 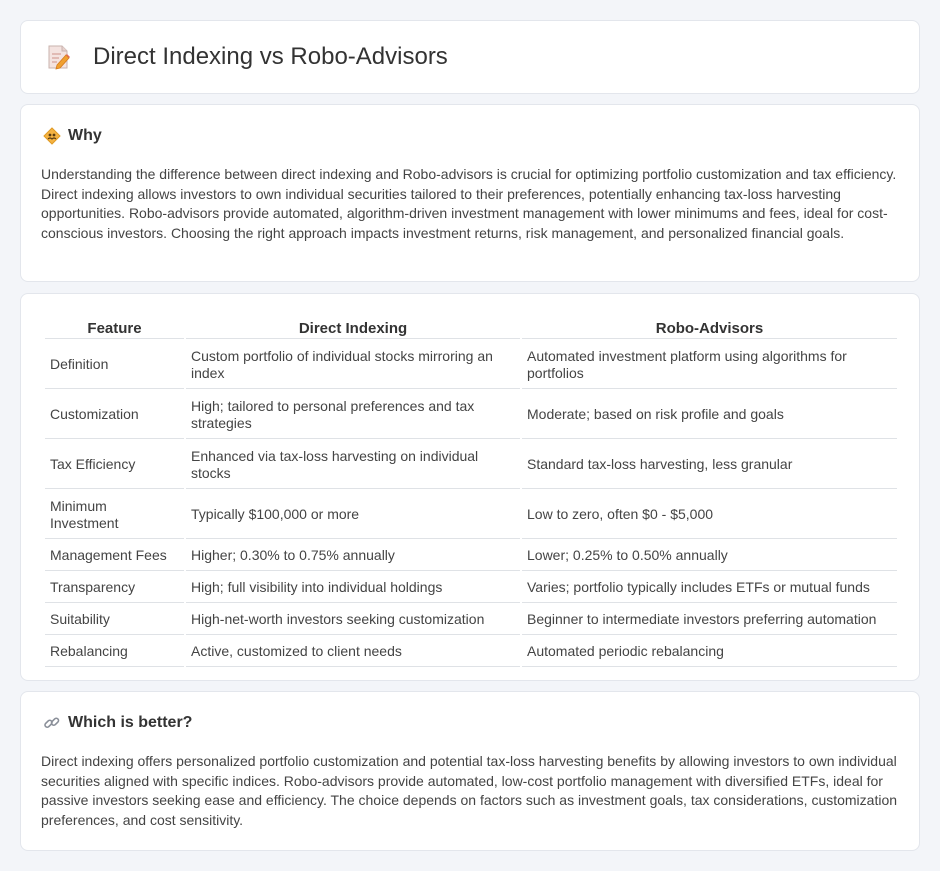 What do you see at coordinates (270, 56) in the screenshot?
I see `page-title: Direct Indexing vs Robo-Advisors` at bounding box center [270, 56].